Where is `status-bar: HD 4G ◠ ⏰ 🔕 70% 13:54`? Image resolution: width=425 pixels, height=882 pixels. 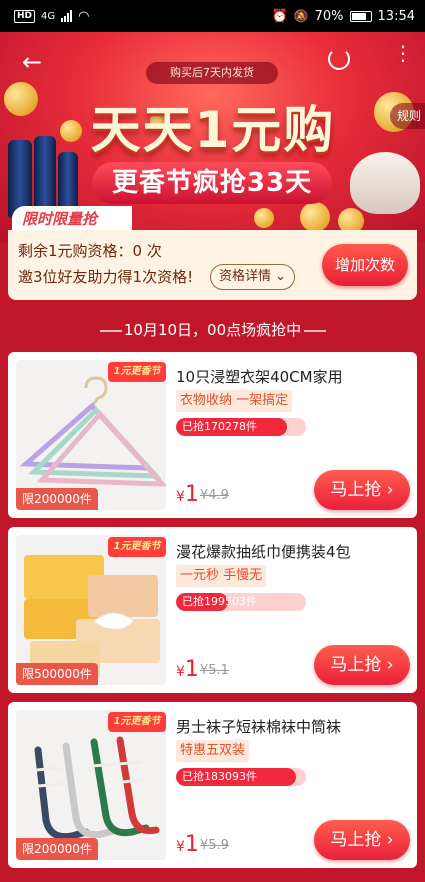 status-bar: HD 4G ◠ ⏰ 🔕 70% 13:54 is located at coordinates (212, 16).